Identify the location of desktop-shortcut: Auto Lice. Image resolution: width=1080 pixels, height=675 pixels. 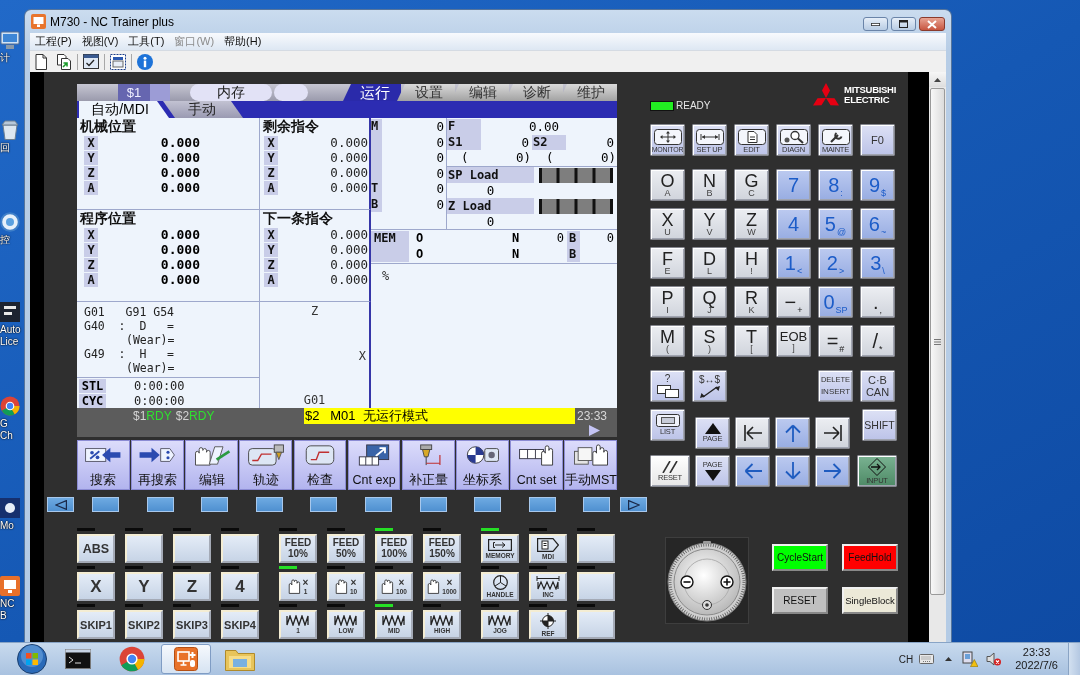
(11, 325).